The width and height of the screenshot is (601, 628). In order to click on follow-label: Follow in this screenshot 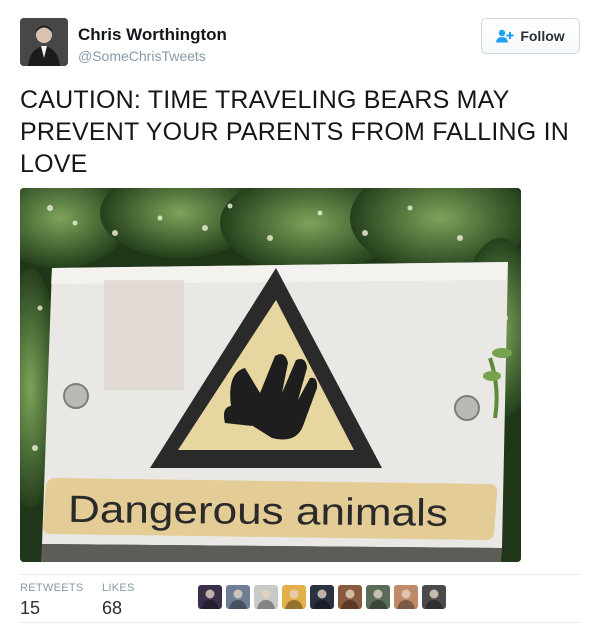, I will do `click(542, 36)`.